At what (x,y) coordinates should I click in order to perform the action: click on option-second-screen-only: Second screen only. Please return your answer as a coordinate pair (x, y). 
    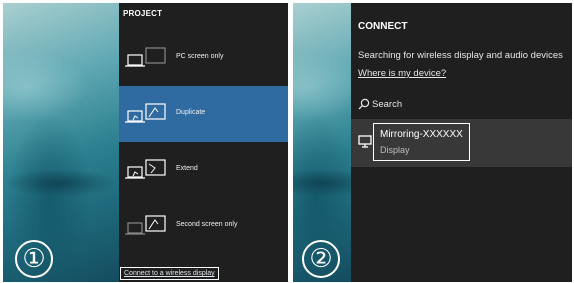
    Looking at the image, I should click on (203, 226).